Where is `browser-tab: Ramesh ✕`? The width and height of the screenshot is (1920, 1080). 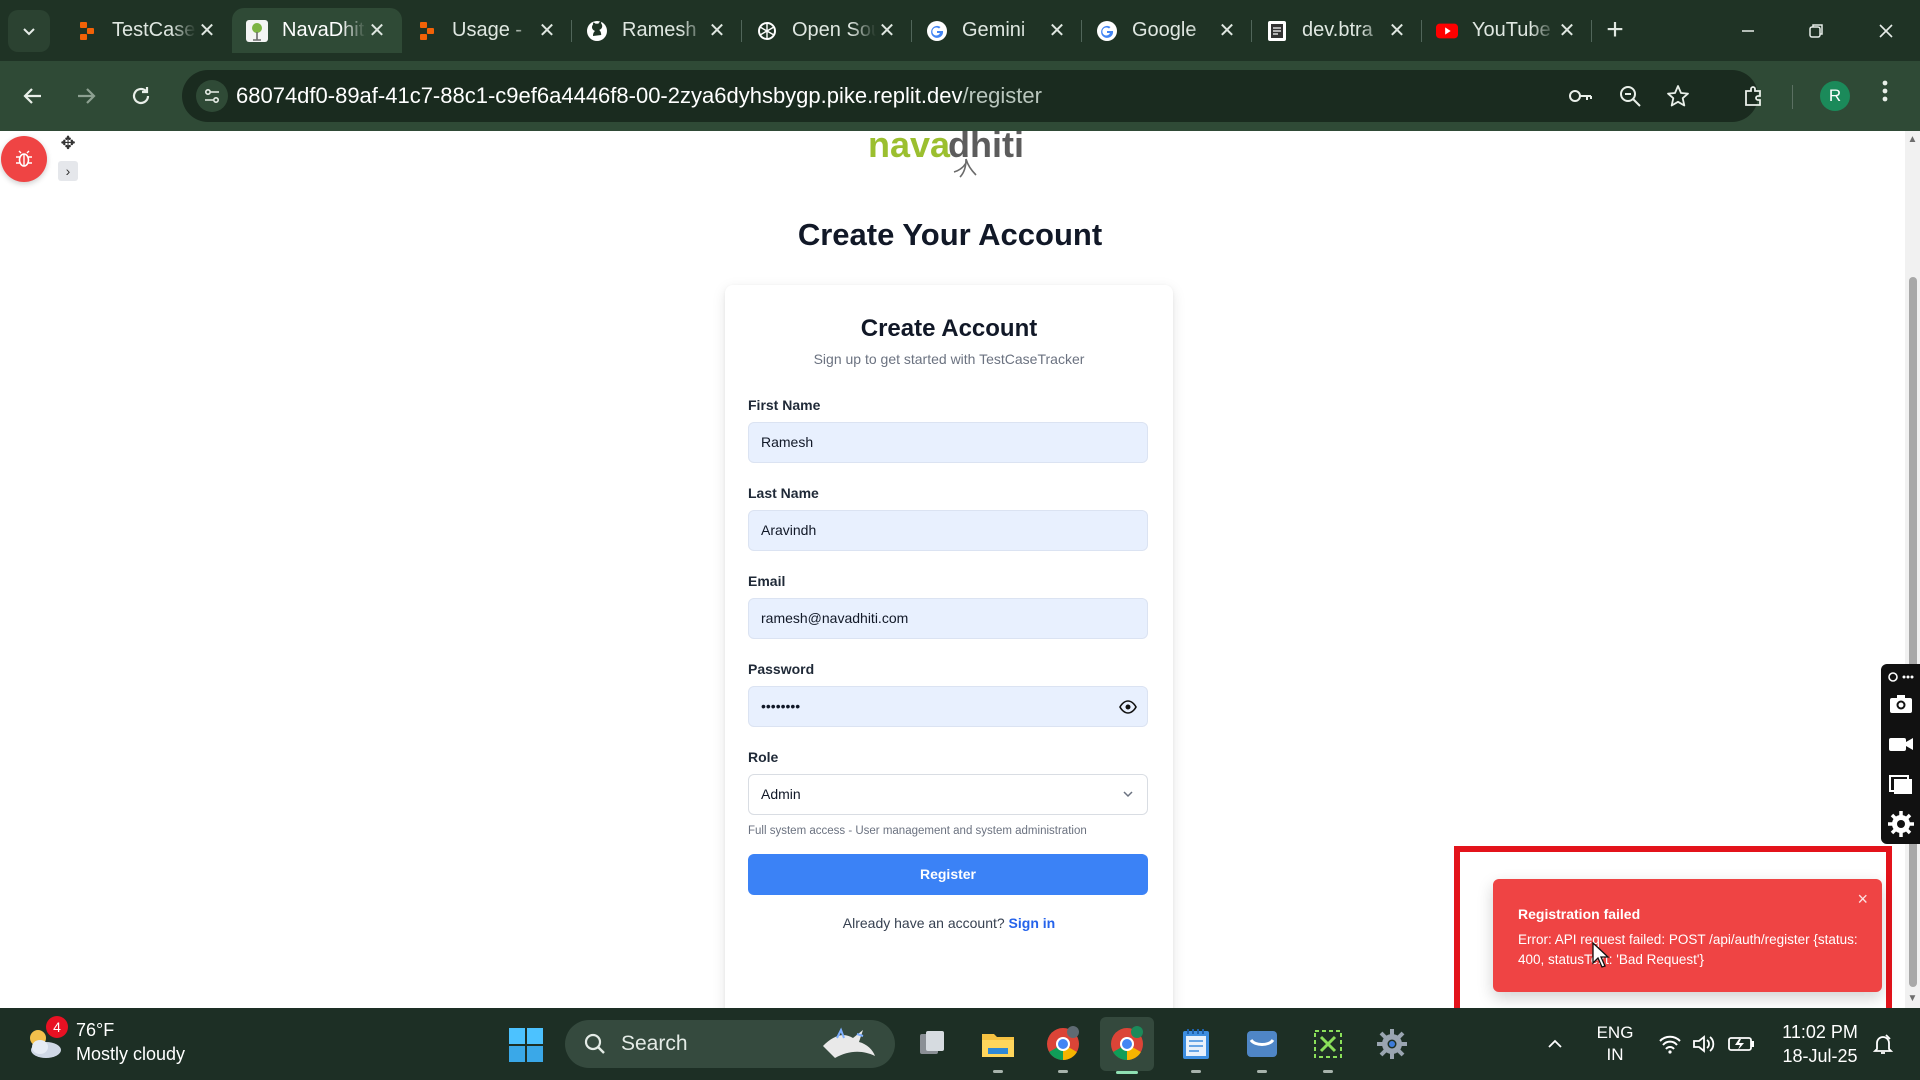 browser-tab: Ramesh ✕ is located at coordinates (657, 30).